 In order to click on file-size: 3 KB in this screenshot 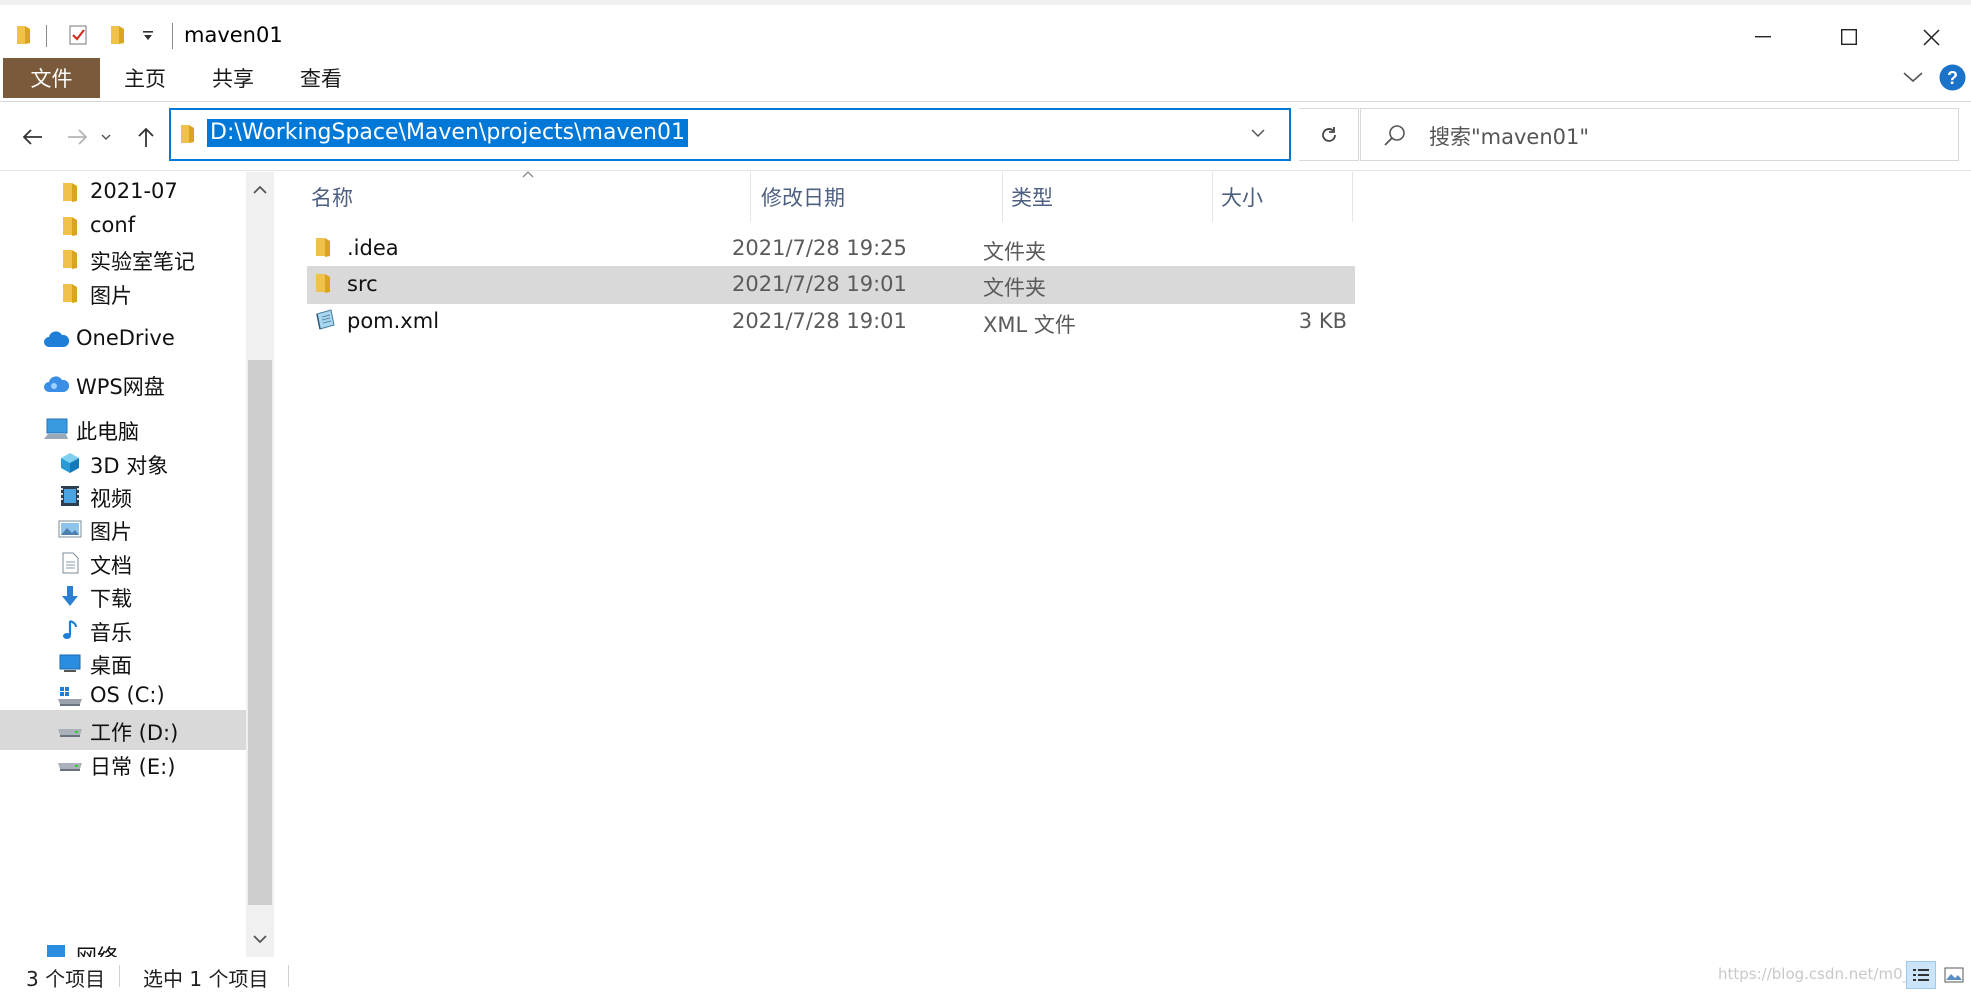, I will do `click(1322, 321)`.